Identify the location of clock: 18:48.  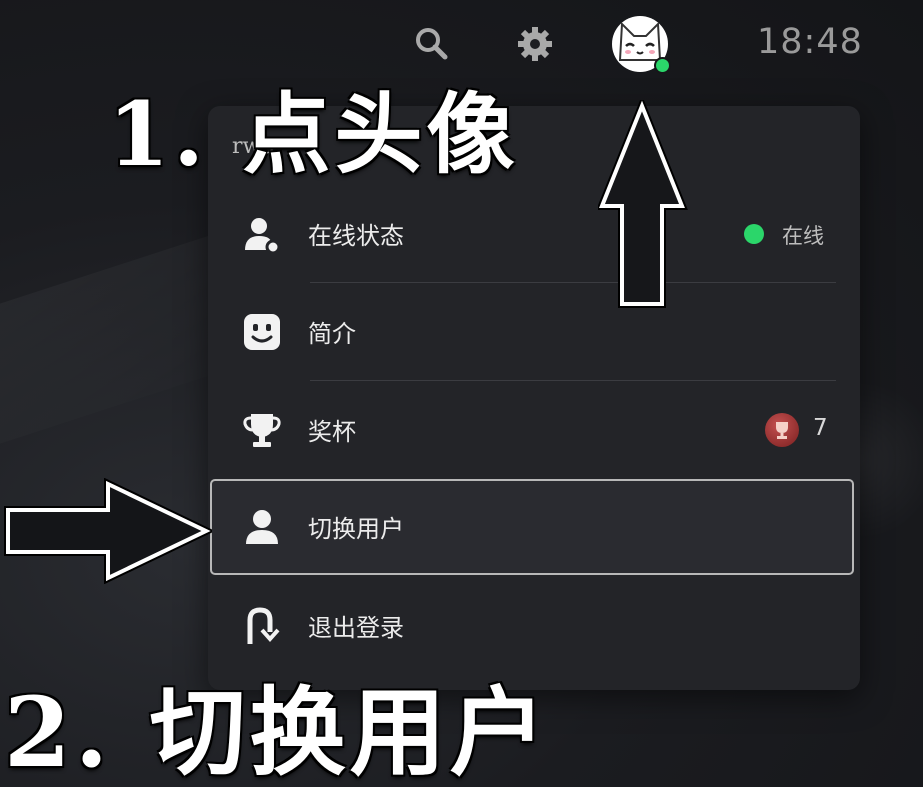
(810, 42).